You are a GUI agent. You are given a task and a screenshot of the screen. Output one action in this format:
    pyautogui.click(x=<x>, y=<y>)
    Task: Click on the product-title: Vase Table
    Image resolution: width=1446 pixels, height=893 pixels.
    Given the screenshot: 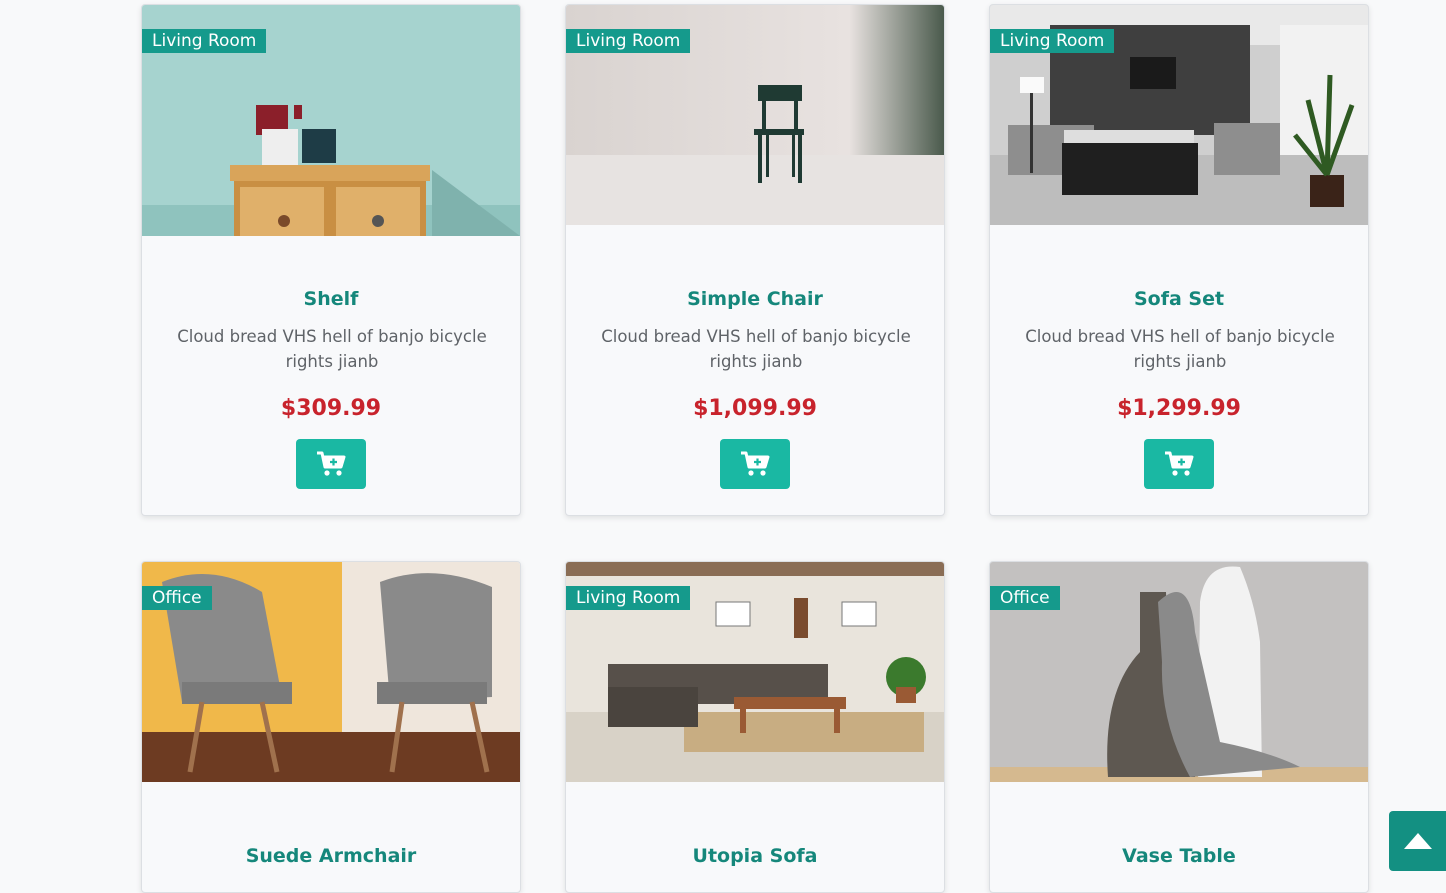 What is the action you would take?
    pyautogui.click(x=1179, y=856)
    